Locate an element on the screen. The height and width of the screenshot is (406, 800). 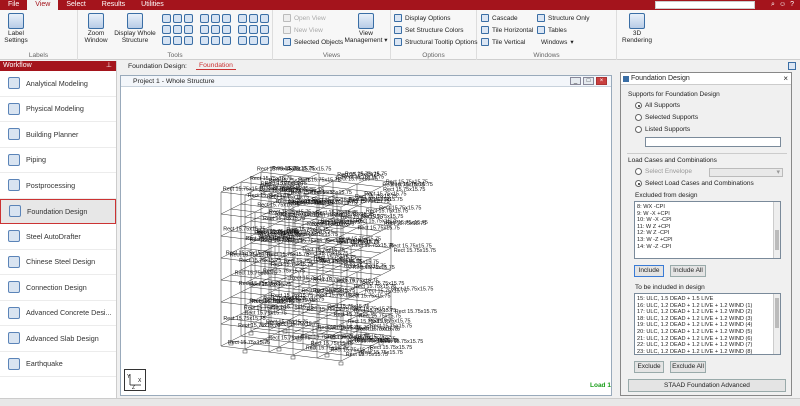
cascade-button: Cascade is located at coordinates (499, 18).